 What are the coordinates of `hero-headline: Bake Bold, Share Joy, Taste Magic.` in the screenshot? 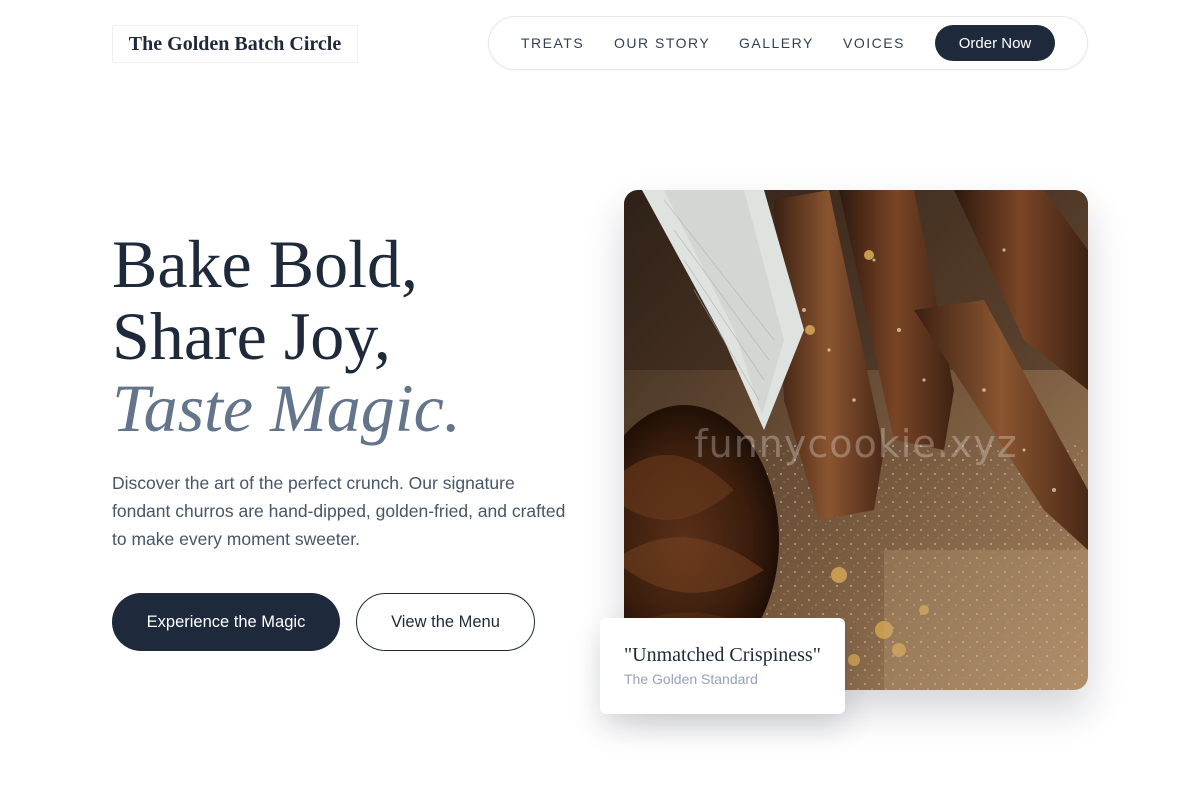 It's located at (347, 336).